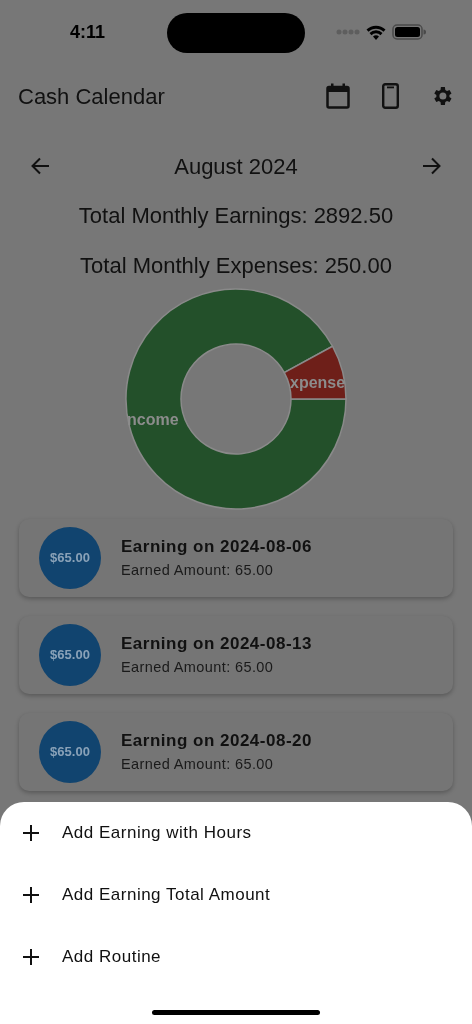 The height and width of the screenshot is (1024, 472). I want to click on entry-title: Earning on 2024-08-13, so click(216, 644).